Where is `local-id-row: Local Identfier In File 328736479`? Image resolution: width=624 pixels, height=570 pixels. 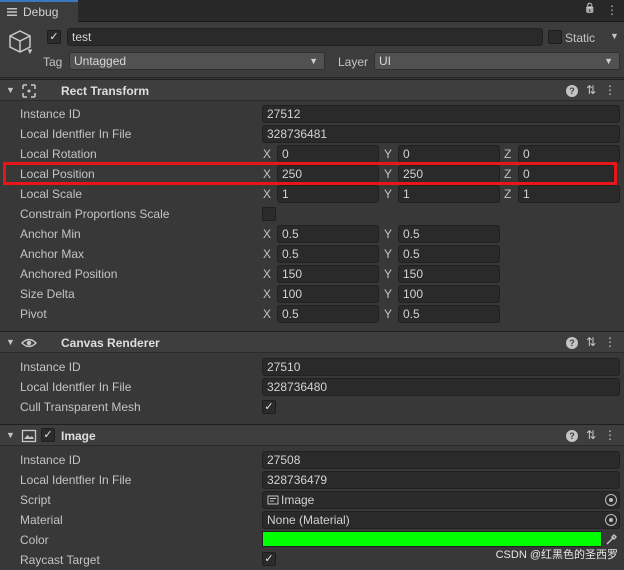 local-id-row: Local Identfier In File 328736479 is located at coordinates (312, 480).